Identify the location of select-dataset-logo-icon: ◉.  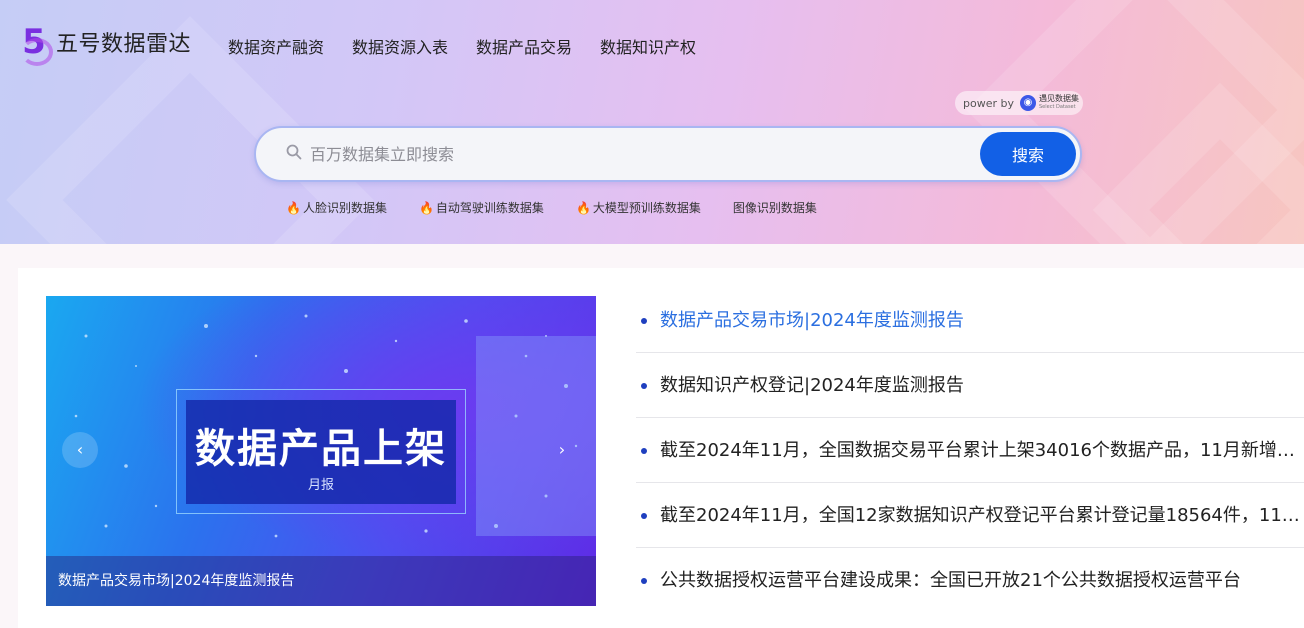
(1028, 103).